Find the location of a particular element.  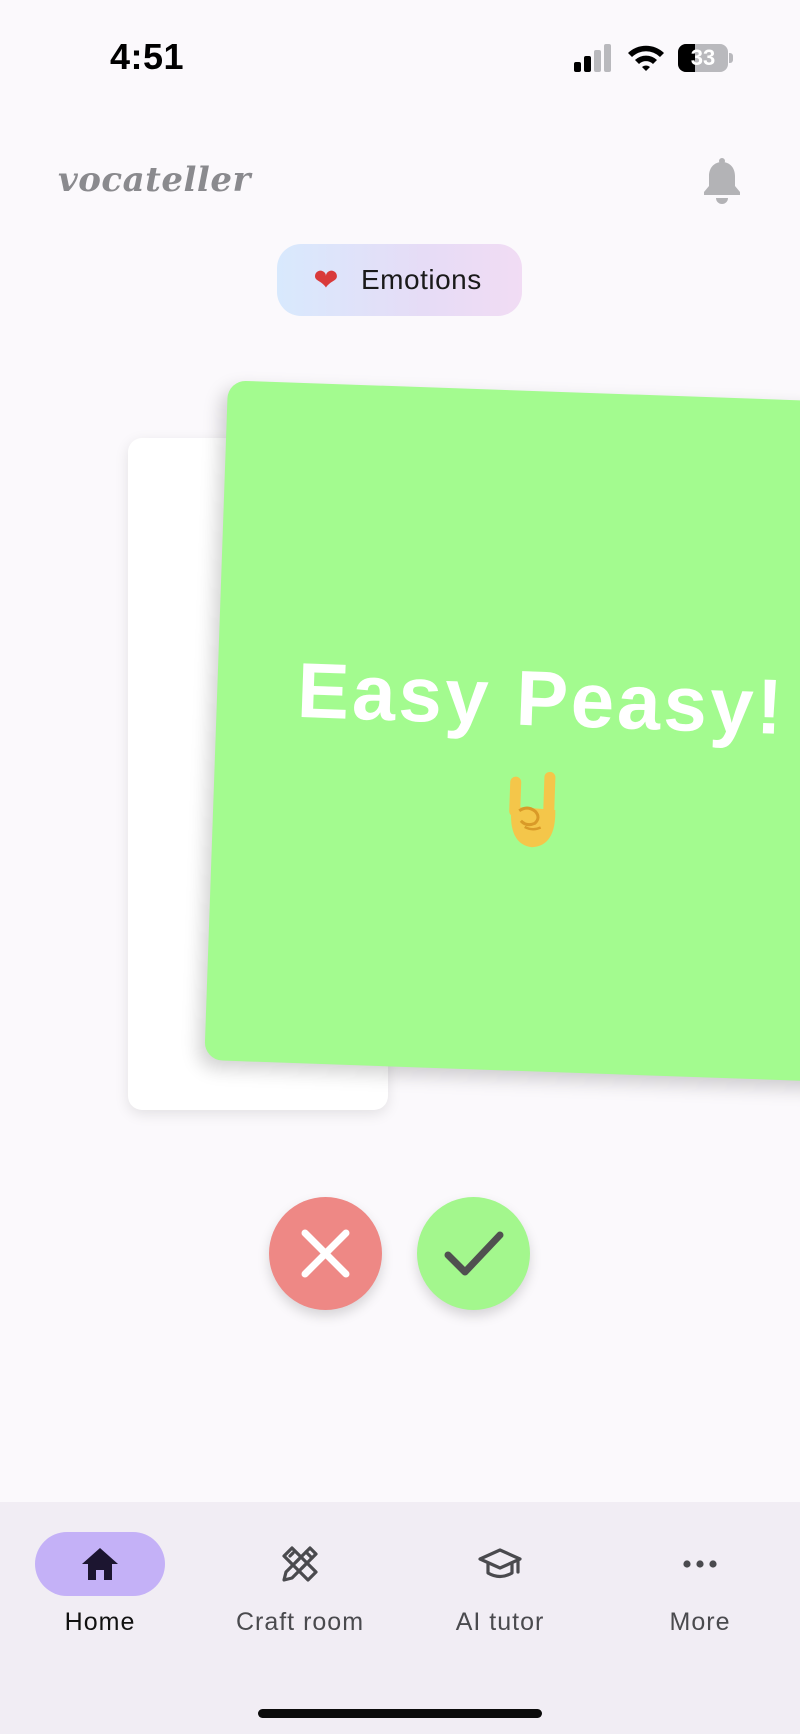

ruler-pencil-icon is located at coordinates (300, 1564).